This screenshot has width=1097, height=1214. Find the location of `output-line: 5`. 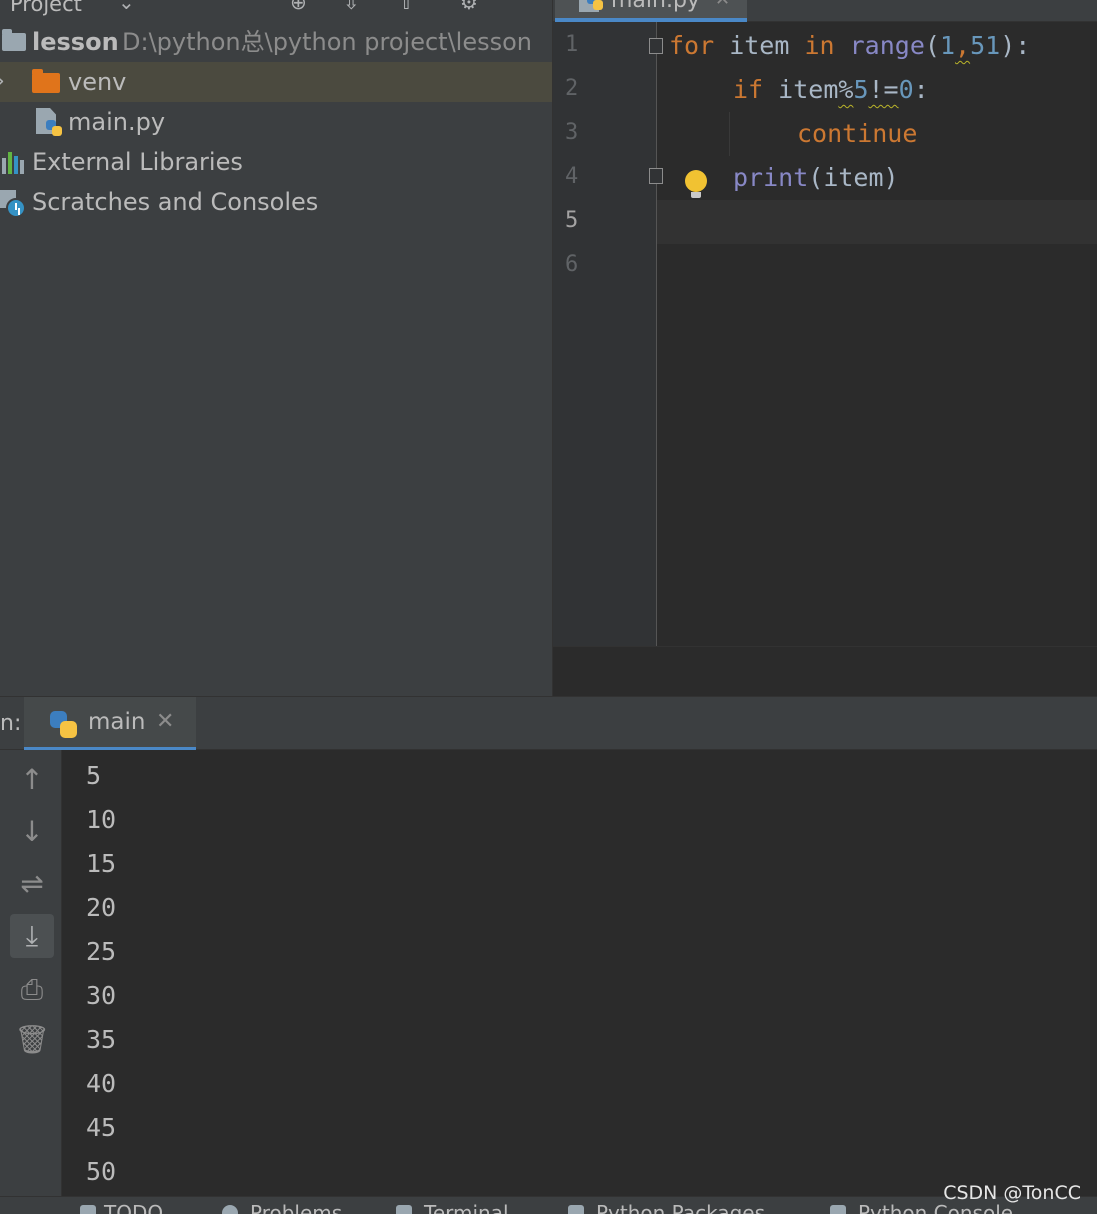

output-line: 5 is located at coordinates (94, 775).